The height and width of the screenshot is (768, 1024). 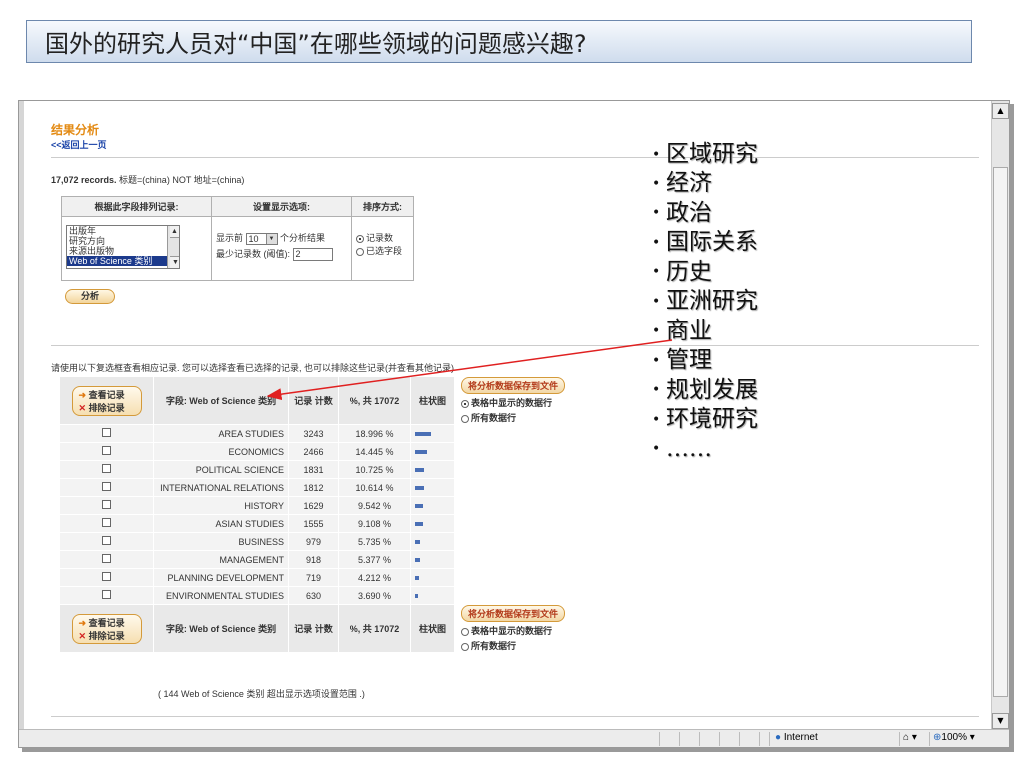 I want to click on show-top-value: 10, so click(x=253, y=238).